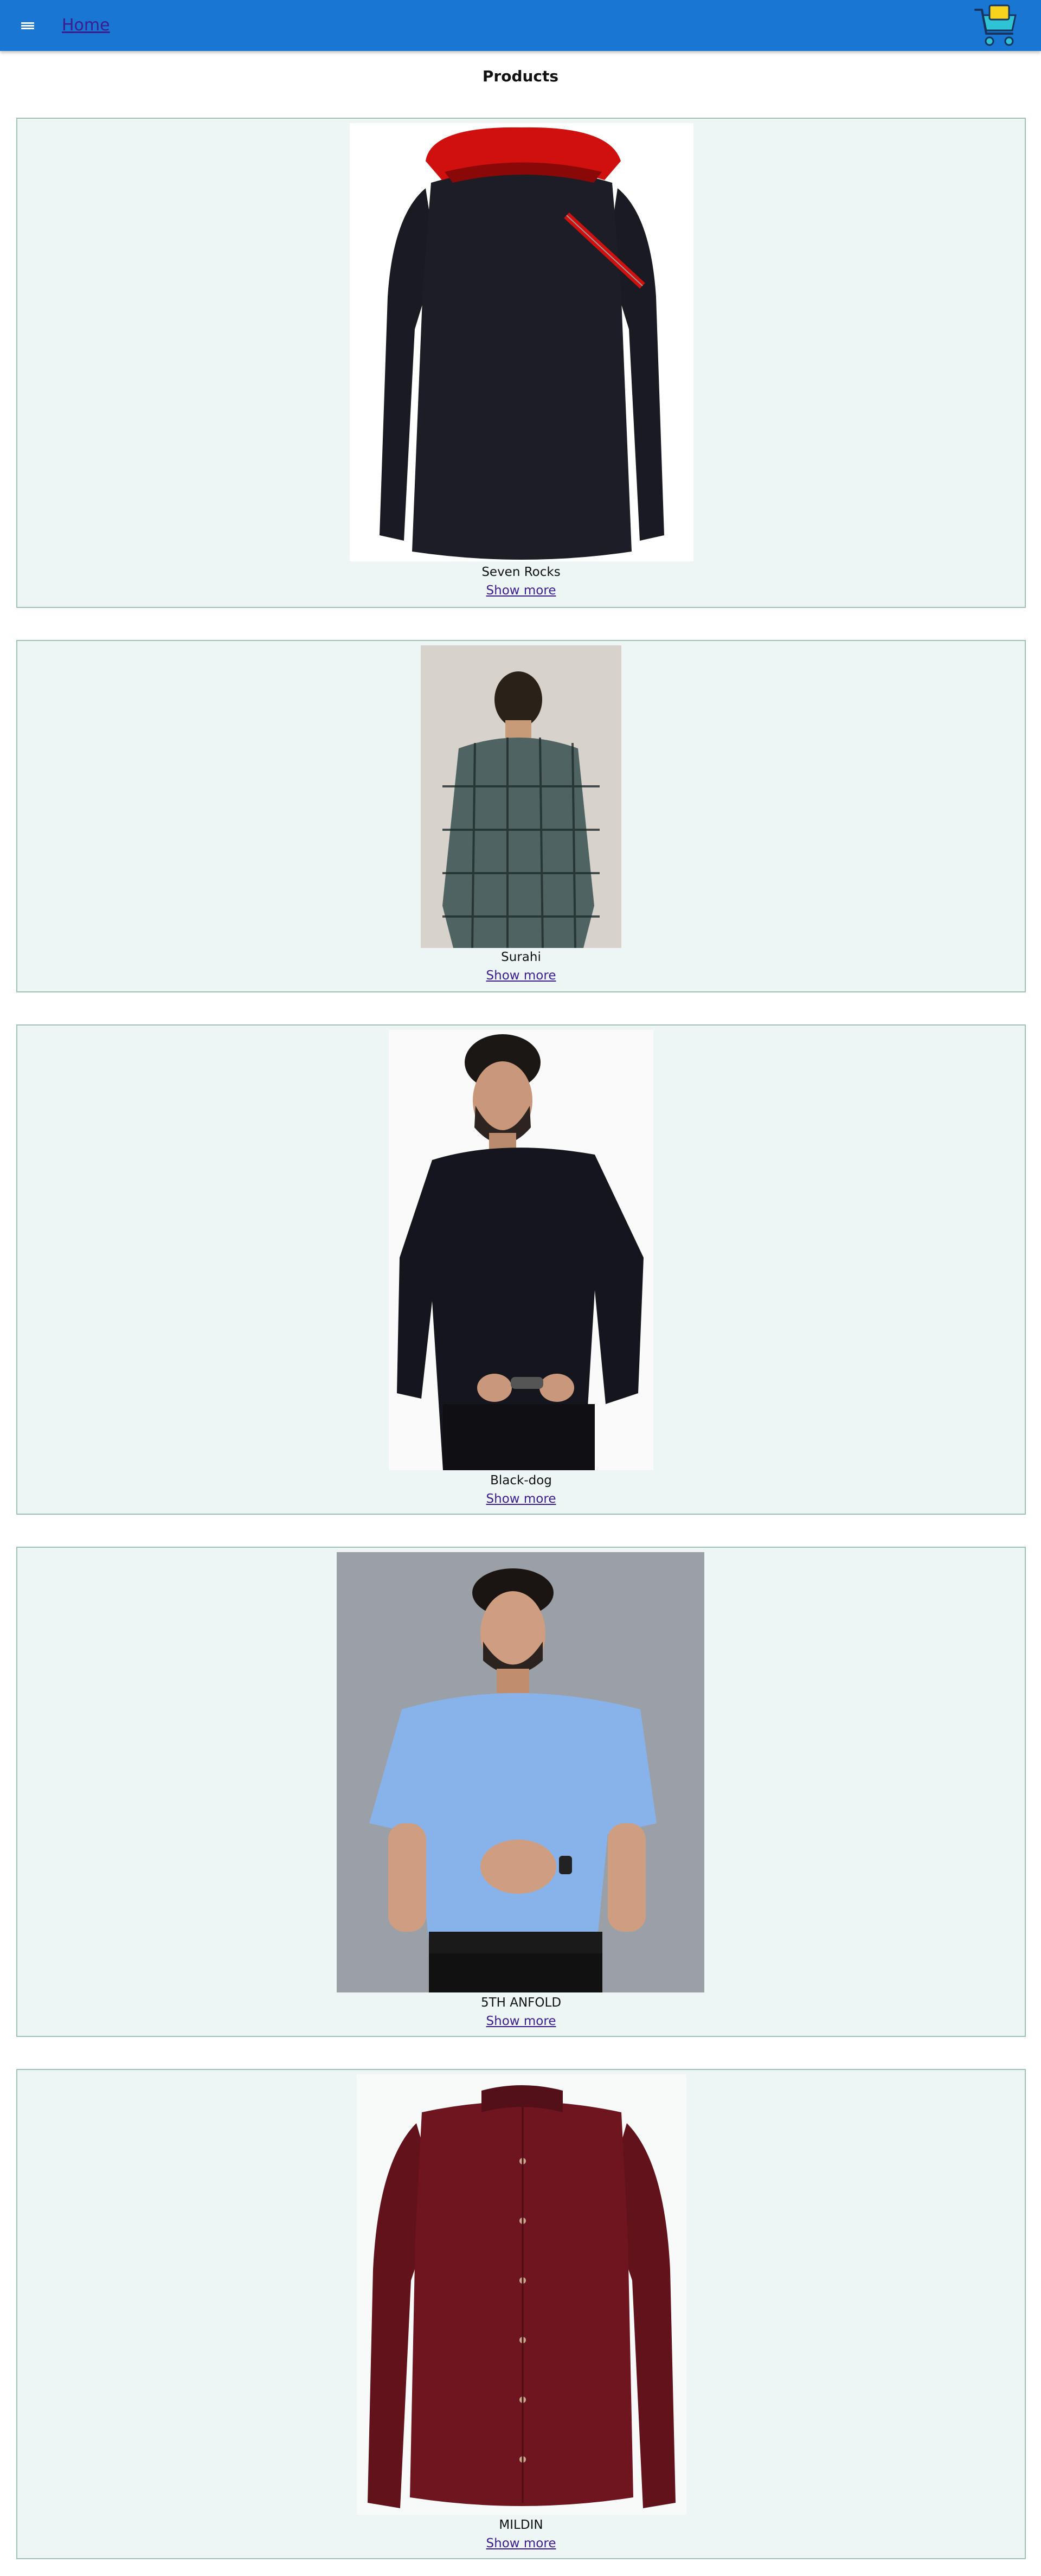 This screenshot has width=1041, height=2576. What do you see at coordinates (28, 25) in the screenshot?
I see `hamburger-menu-icon` at bounding box center [28, 25].